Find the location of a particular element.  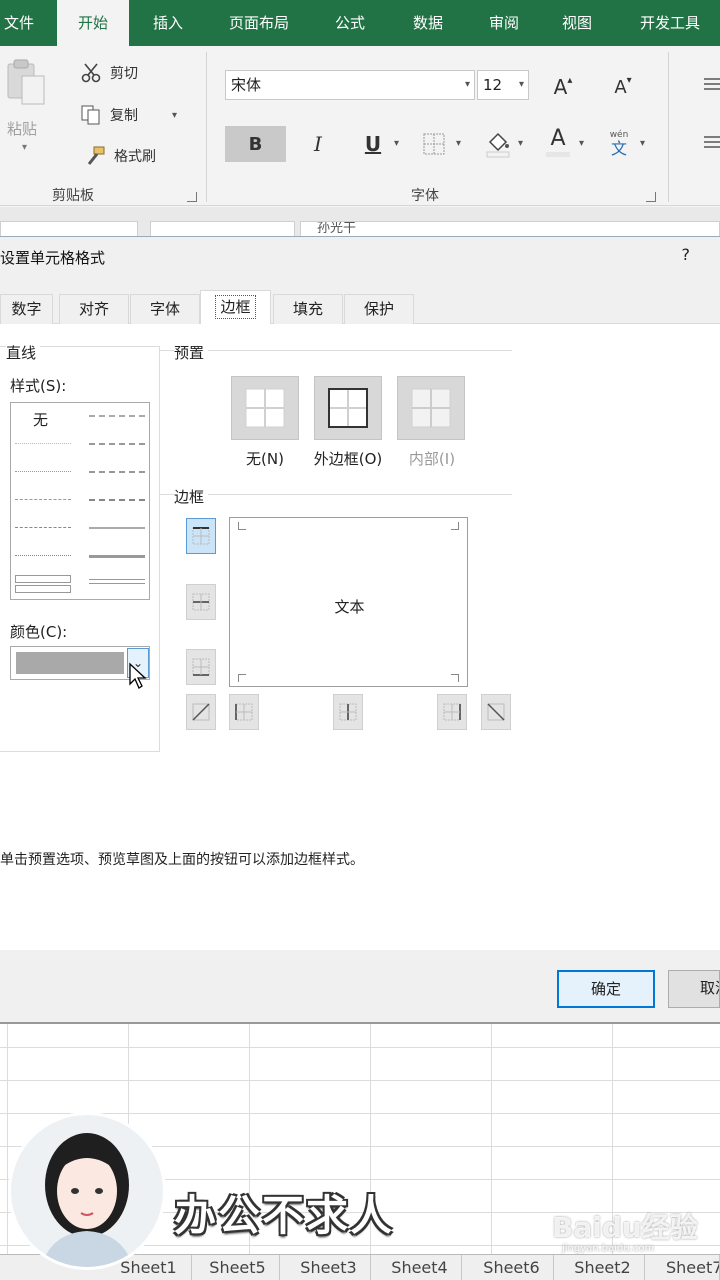

fill-color-button is located at coordinates (498, 144).